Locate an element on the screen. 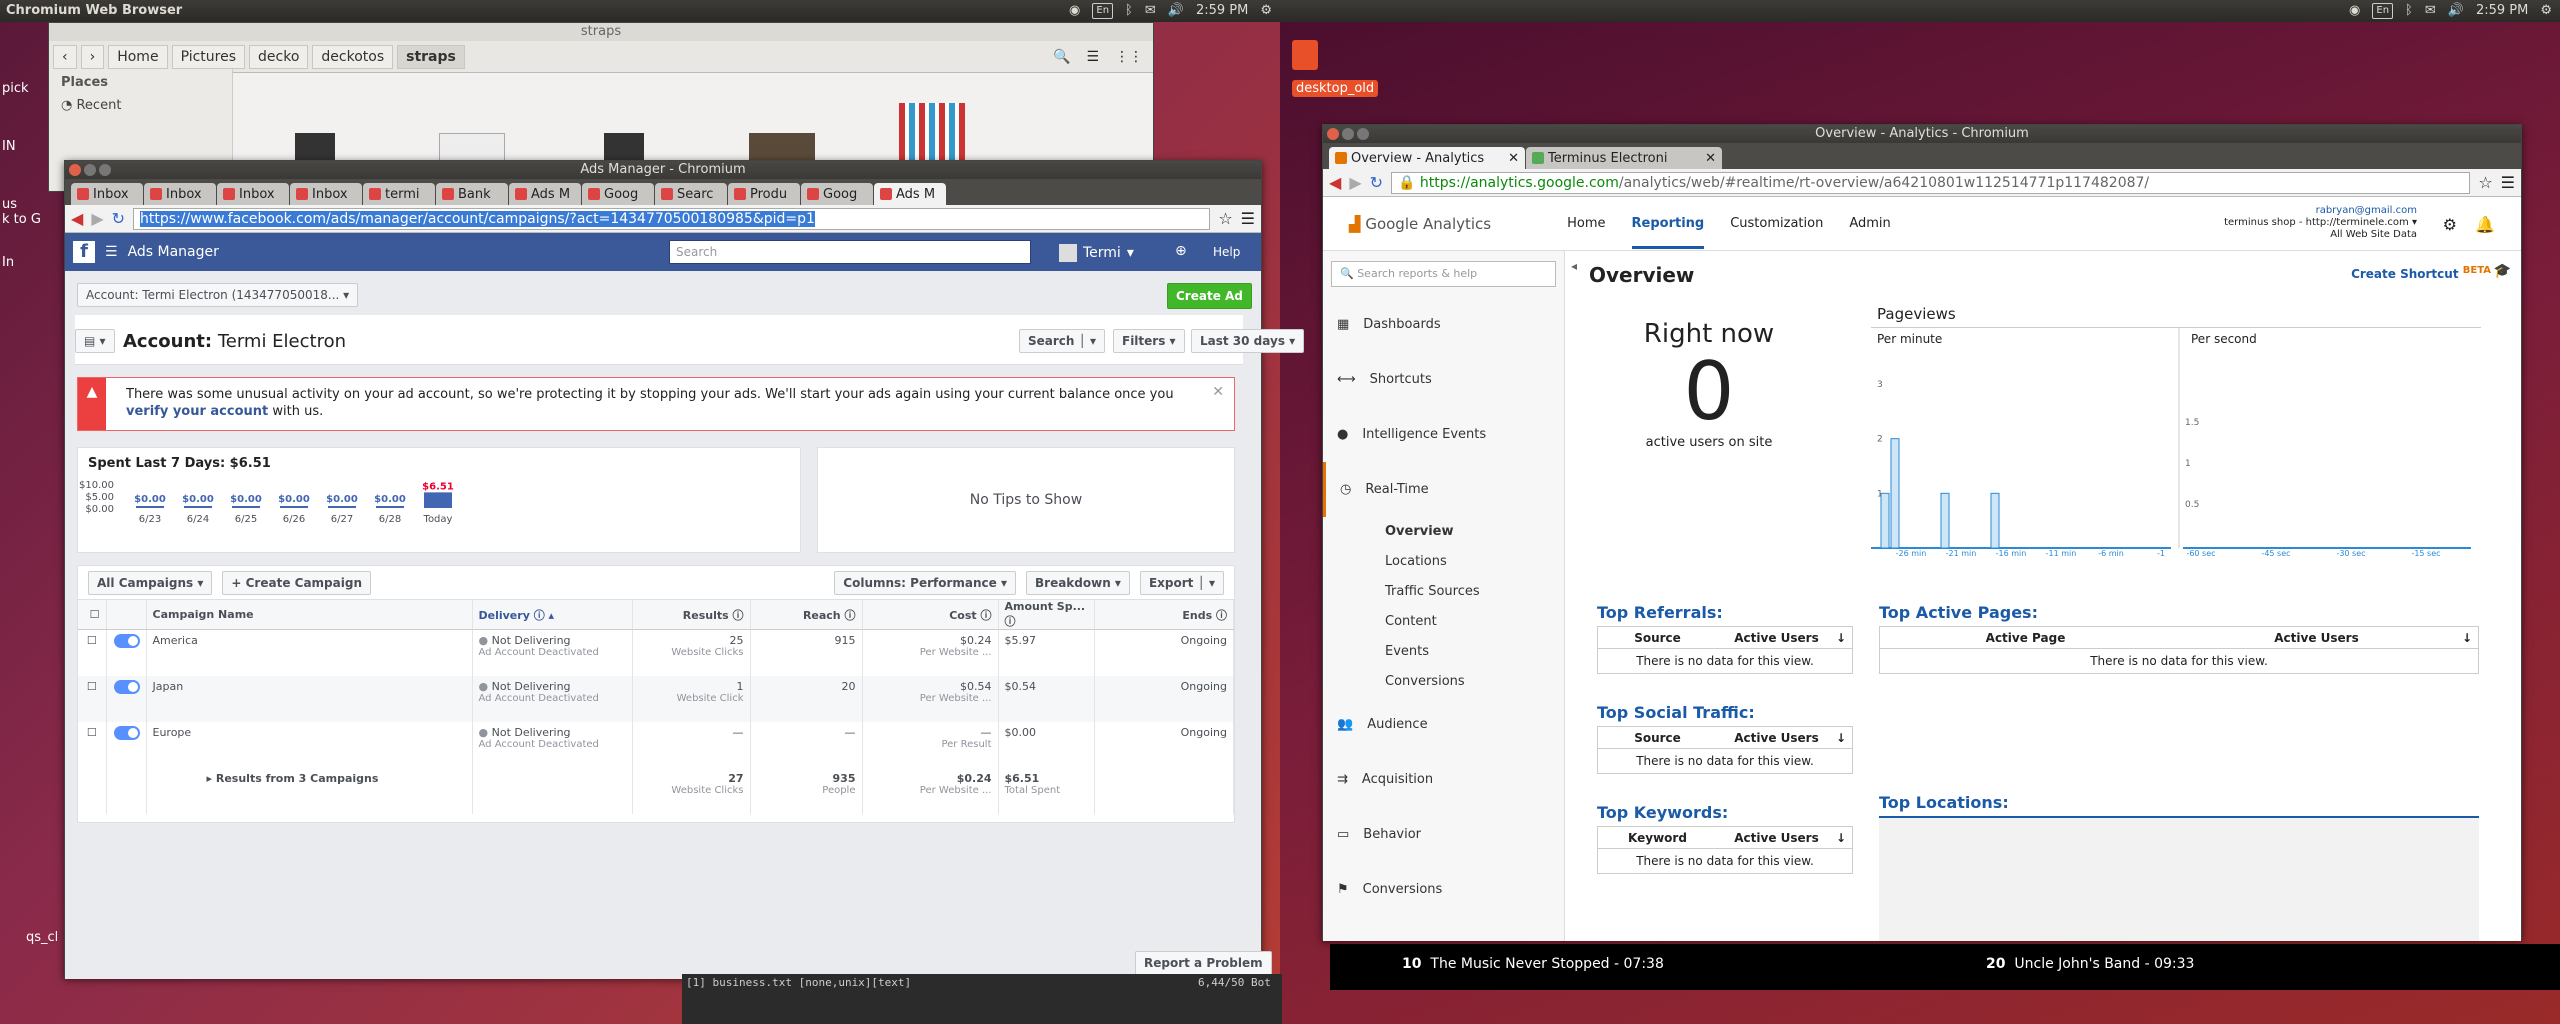  nav-customization: Customization is located at coordinates (1776, 223).